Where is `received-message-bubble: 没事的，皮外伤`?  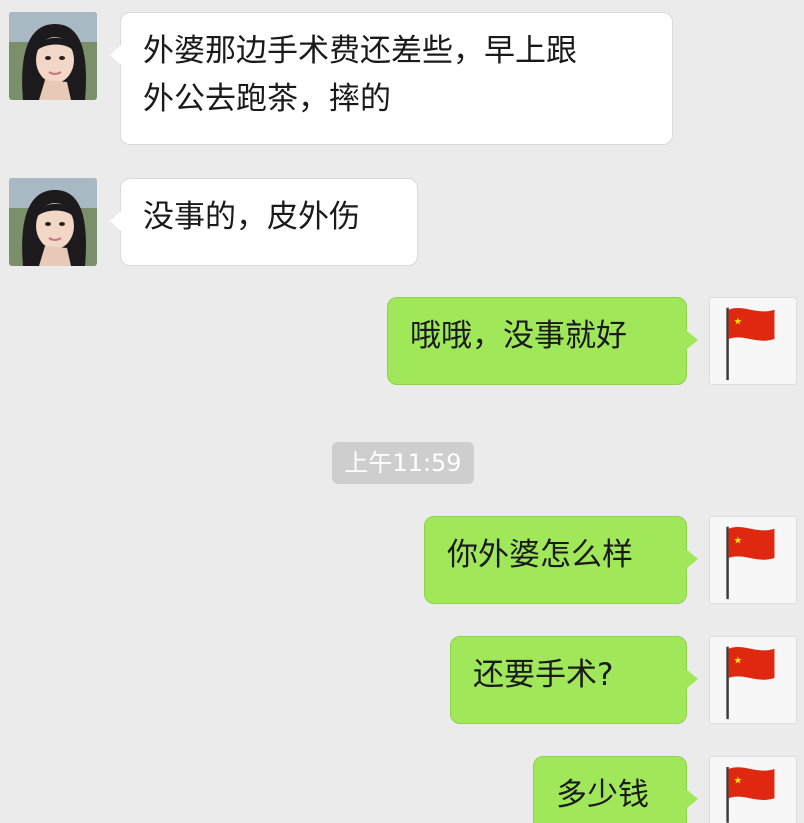 received-message-bubble: 没事的，皮外伤 is located at coordinates (264, 222).